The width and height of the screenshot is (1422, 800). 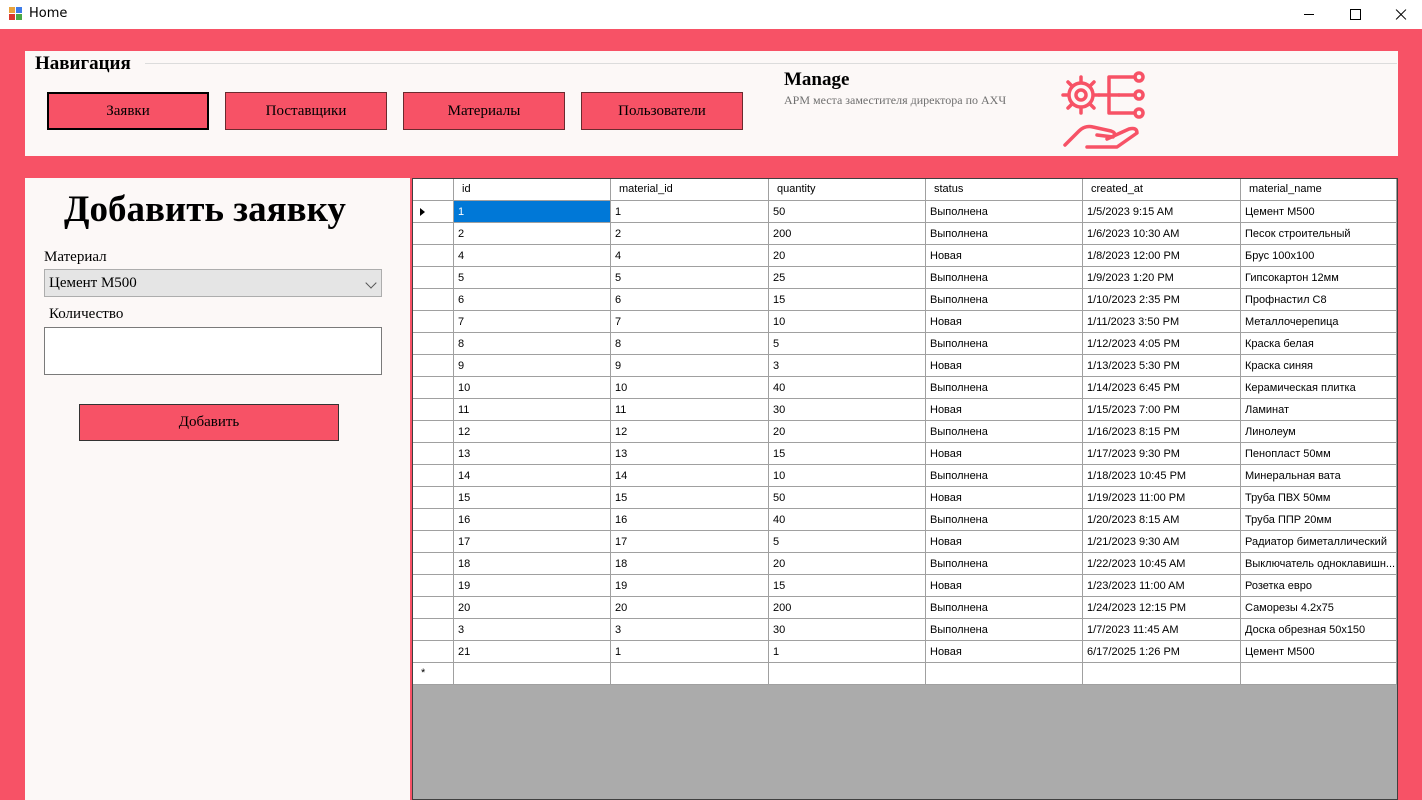 I want to click on table-cell: 1/9/2023 1:20 PM, so click(x=1162, y=278).